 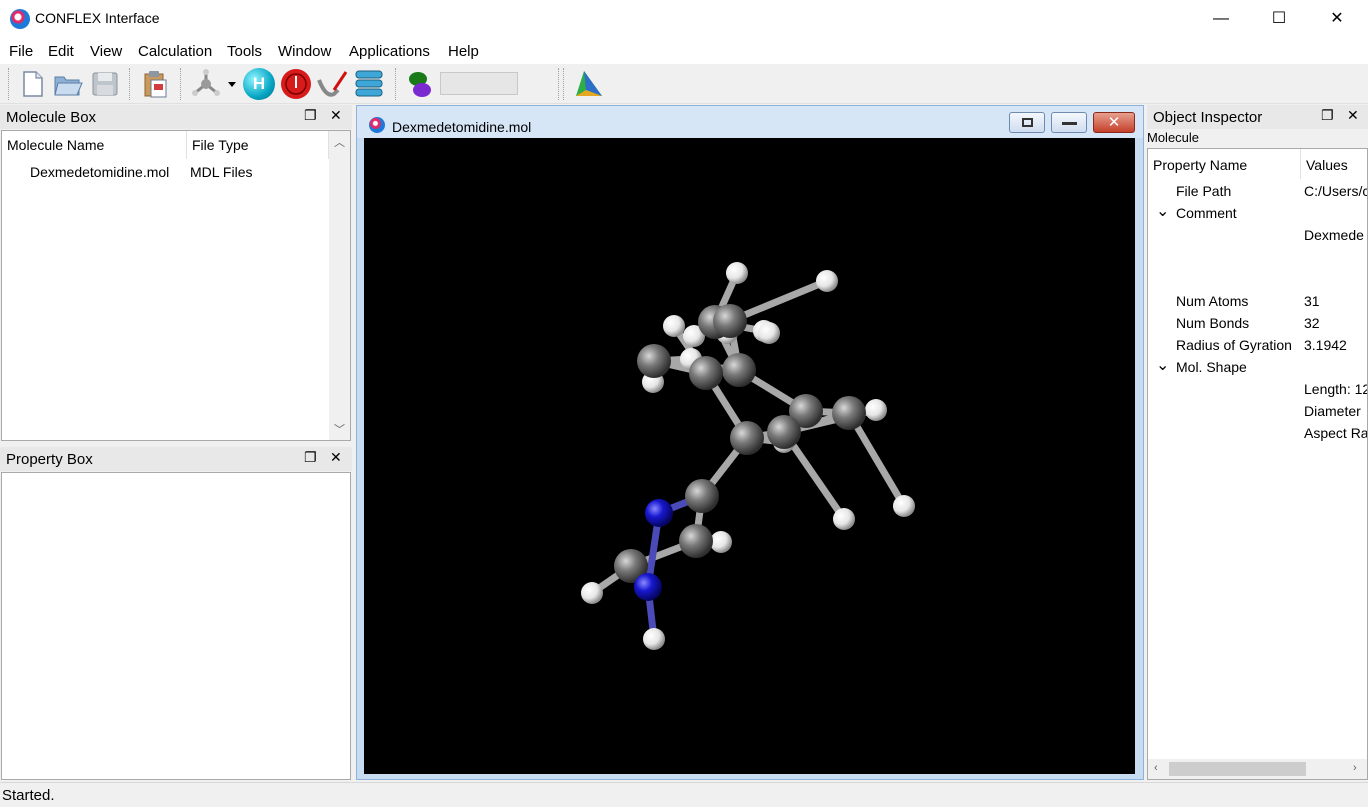 I want to click on file-type-cell: MDL Files, so click(x=221, y=172).